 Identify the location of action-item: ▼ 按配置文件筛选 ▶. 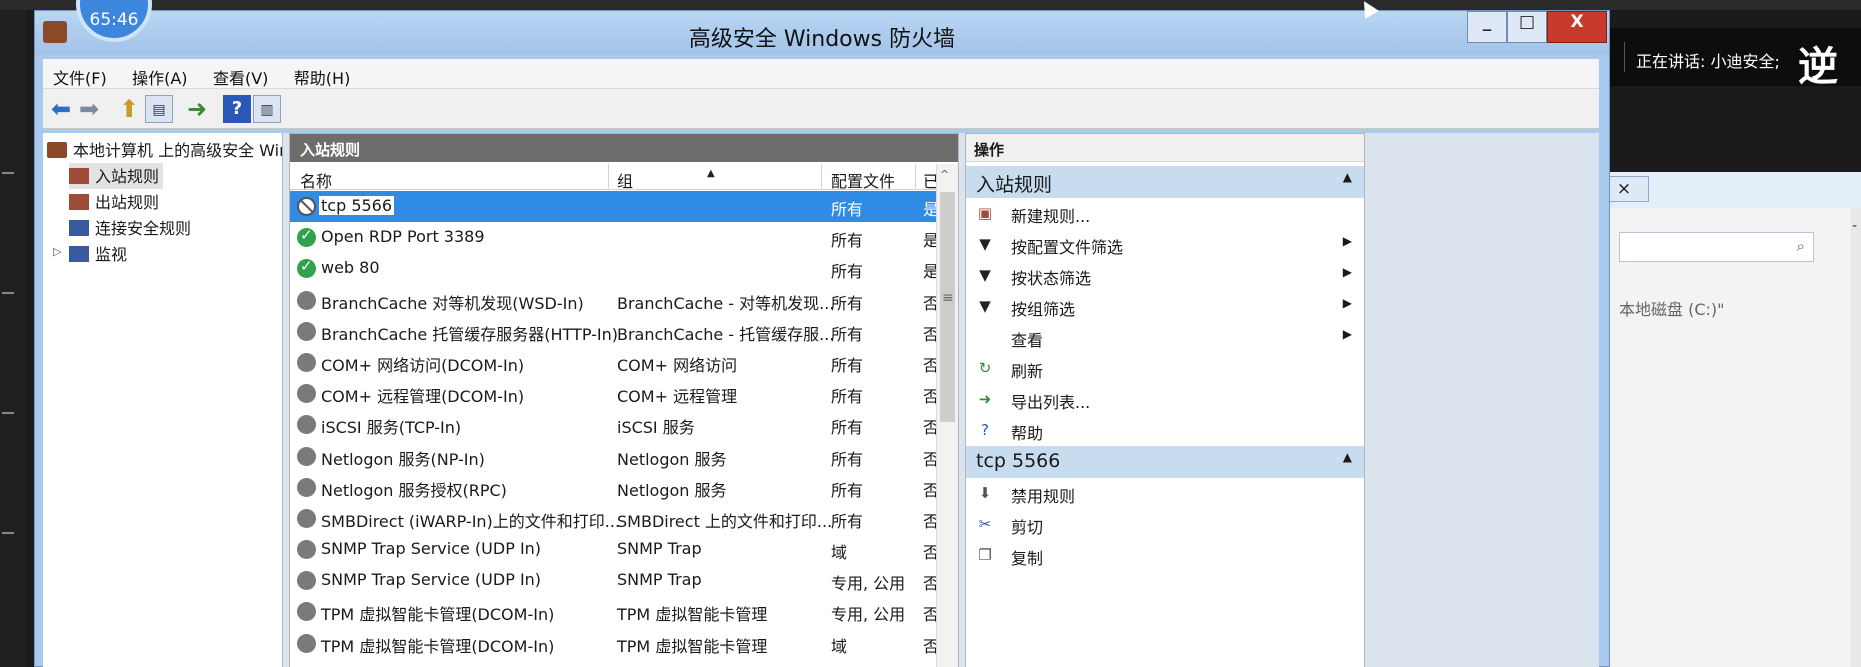
(1165, 244).